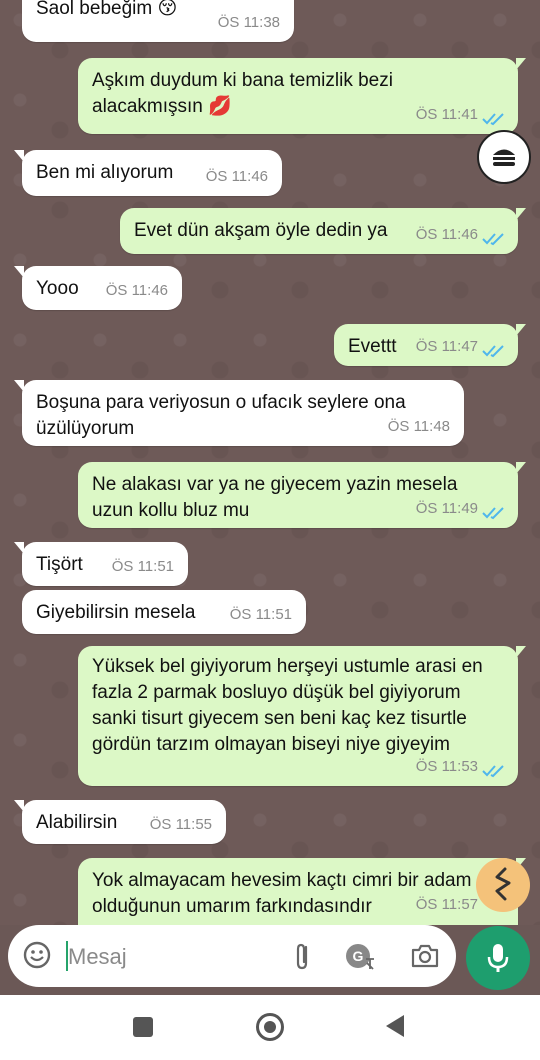 The height and width of the screenshot is (1060, 540). I want to click on message-time: ÖS 11:55, so click(180, 824).